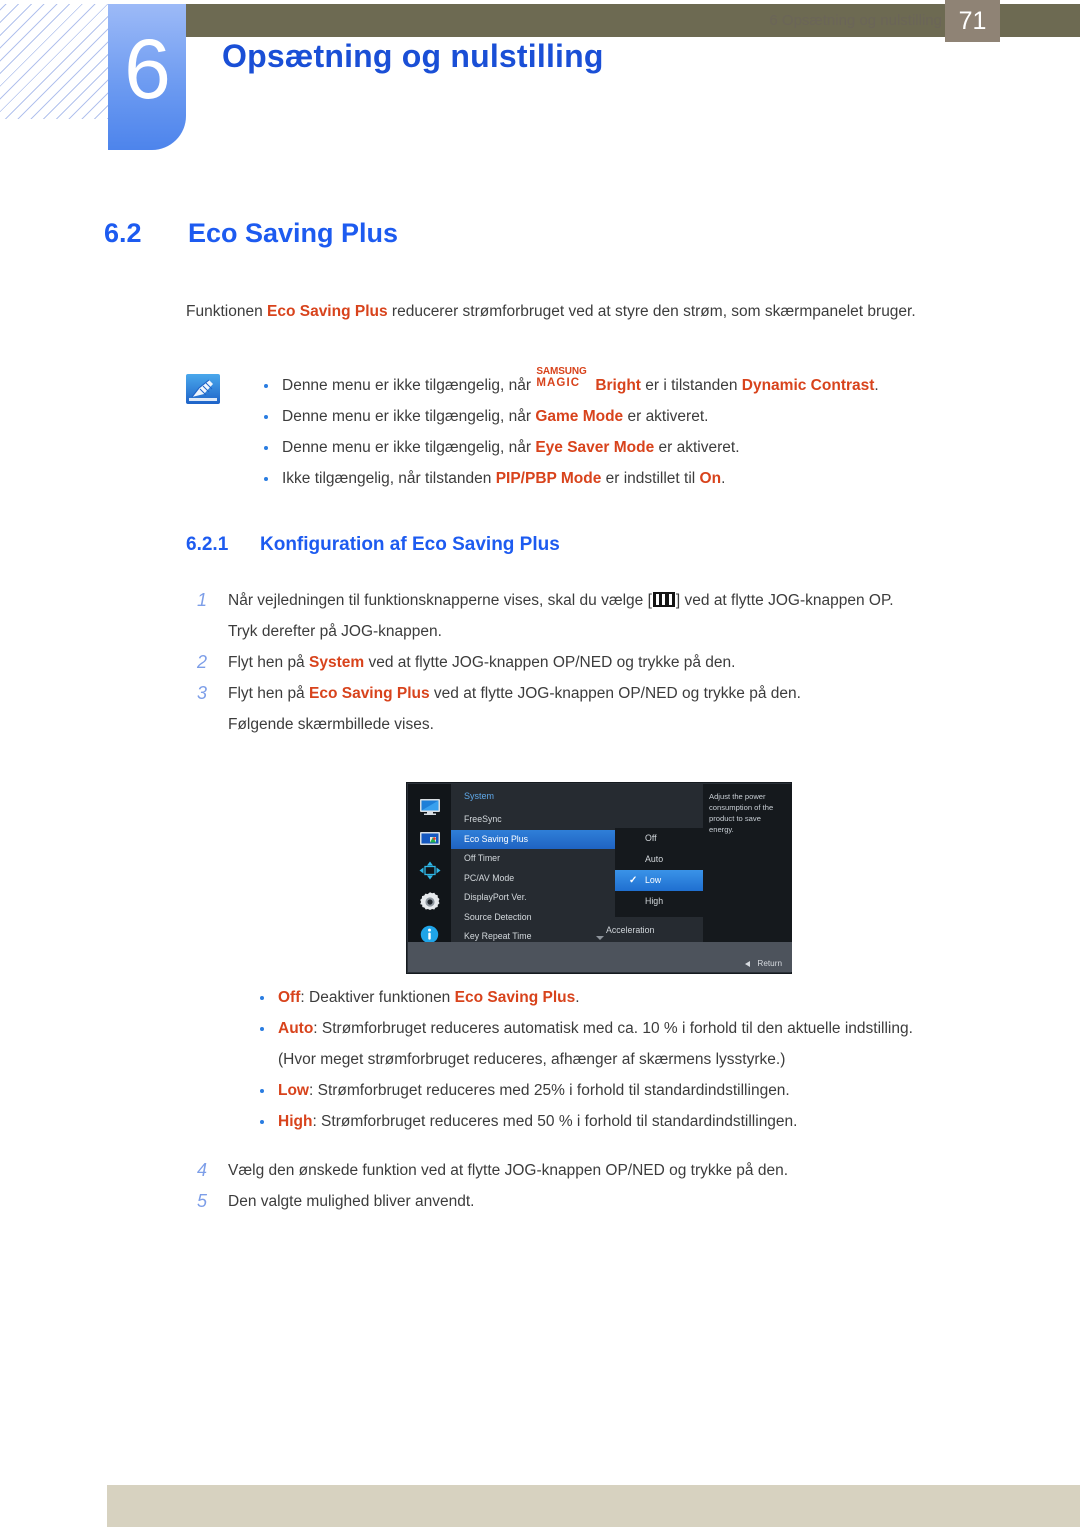 The image size is (1080, 1527). Describe the element at coordinates (600, 938) in the screenshot. I see `osd-scroll-down-caret` at that location.